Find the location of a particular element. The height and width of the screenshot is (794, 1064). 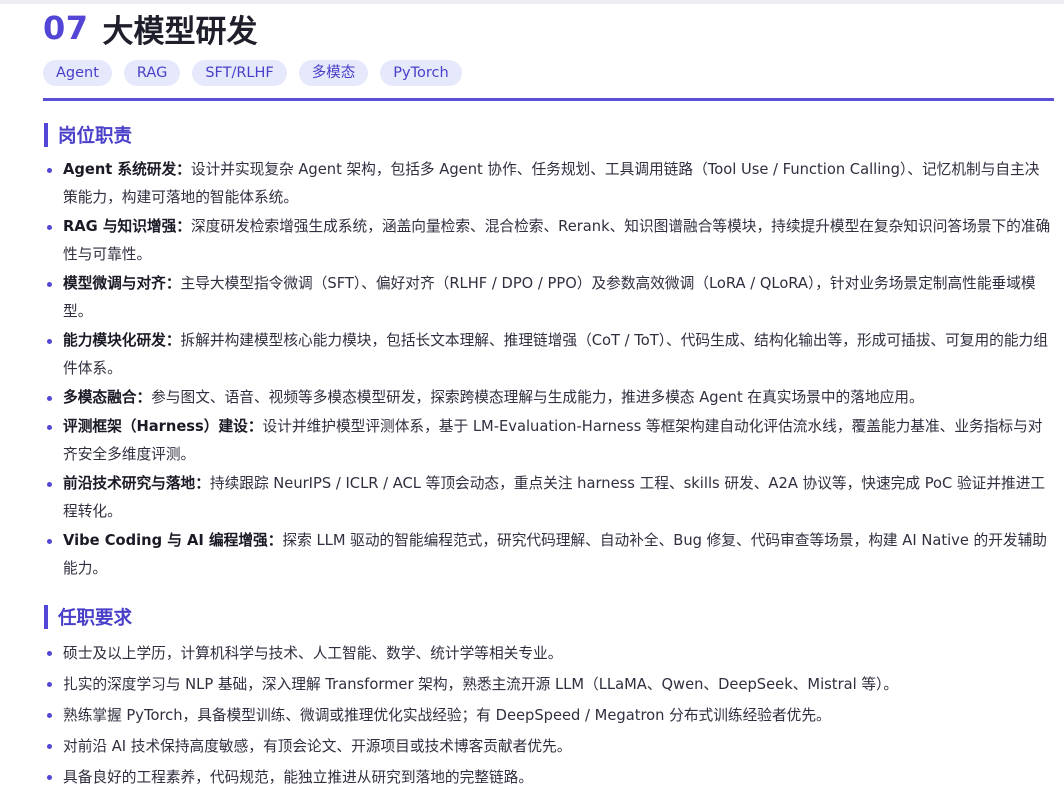

list-item: 具备良好的工程素养，代码规范，能独立推进从研究到落地的完整链路。 is located at coordinates (548, 777).